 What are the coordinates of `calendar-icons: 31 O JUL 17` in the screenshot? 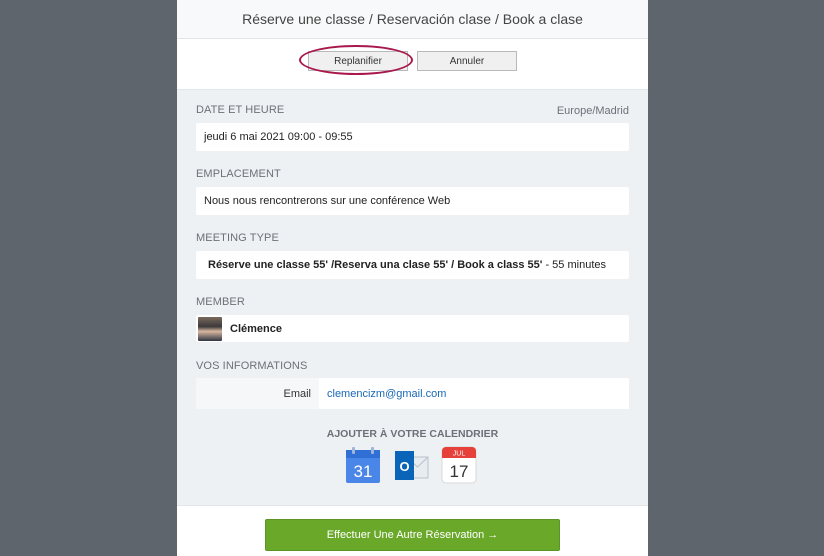 It's located at (415, 466).